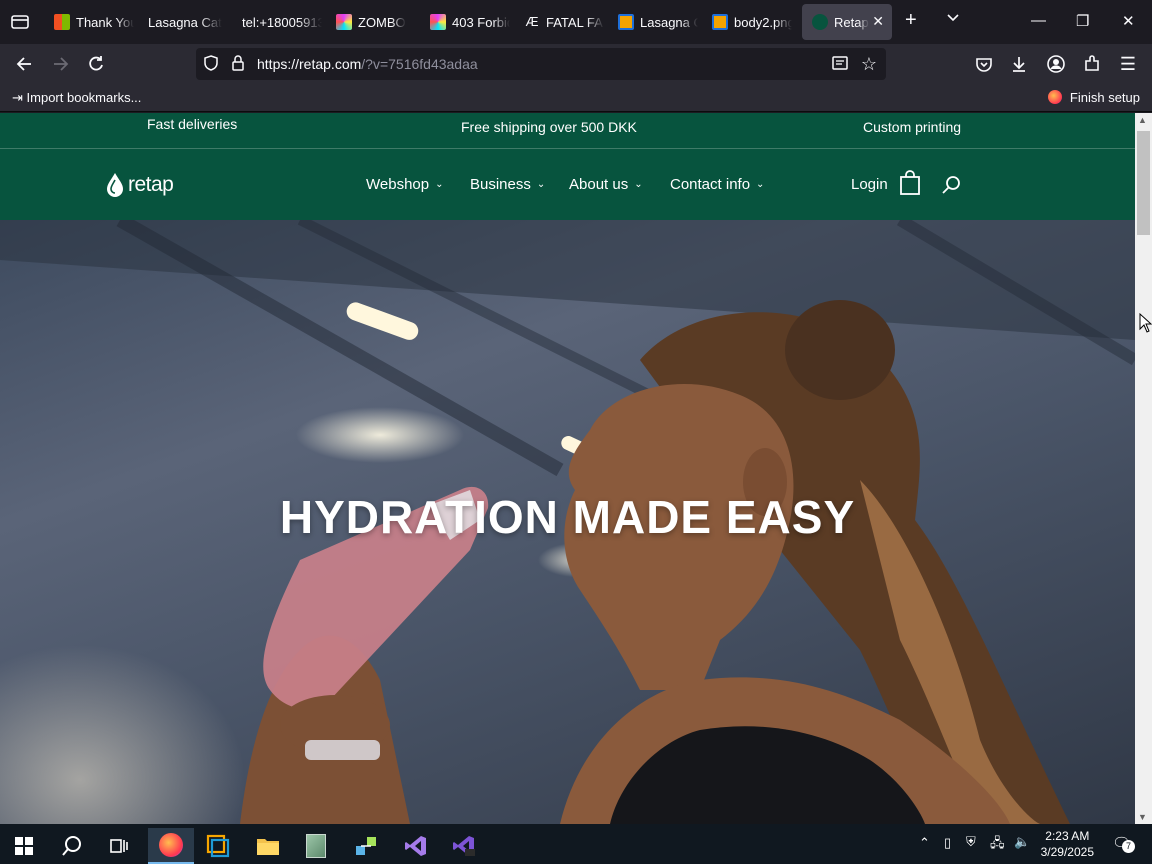  What do you see at coordinates (953, 19) in the screenshot?
I see `list-all-tabs-icon` at bounding box center [953, 19].